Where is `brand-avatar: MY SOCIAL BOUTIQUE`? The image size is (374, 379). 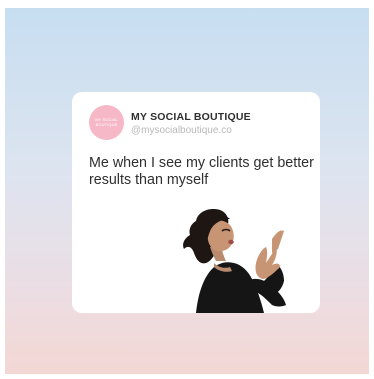
brand-avatar: MY SOCIAL BOUTIQUE is located at coordinates (106, 122).